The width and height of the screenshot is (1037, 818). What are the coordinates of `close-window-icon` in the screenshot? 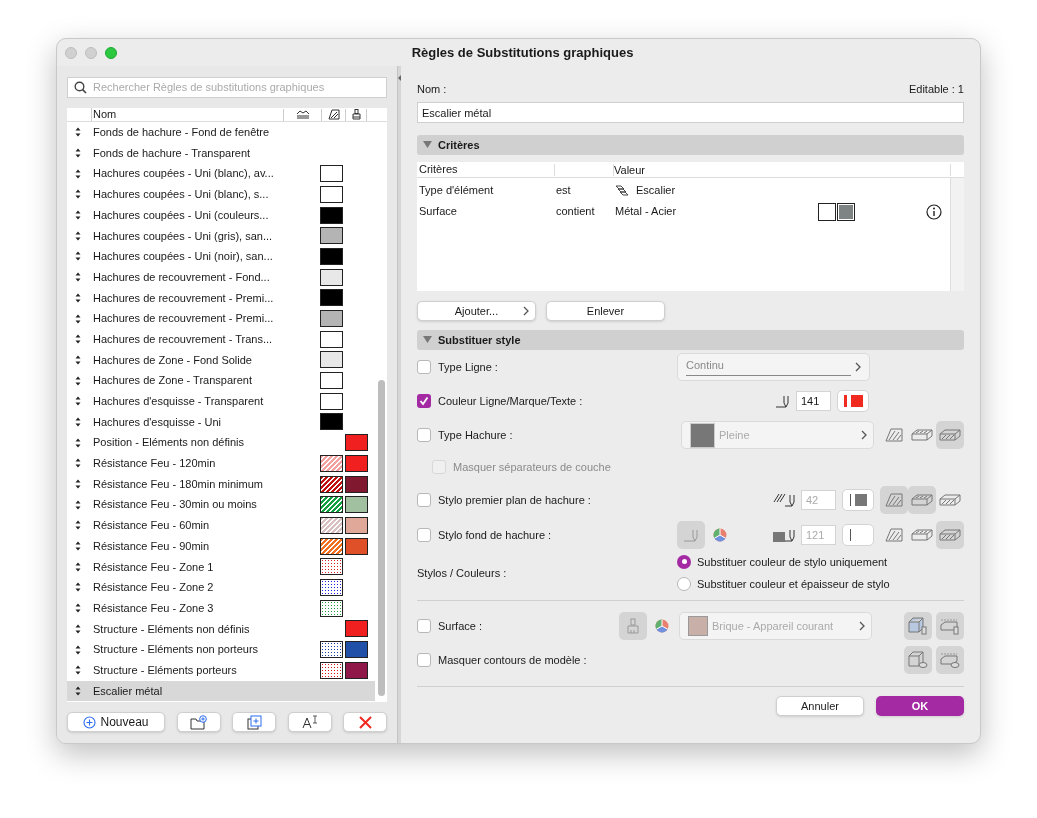 It's located at (71, 52).